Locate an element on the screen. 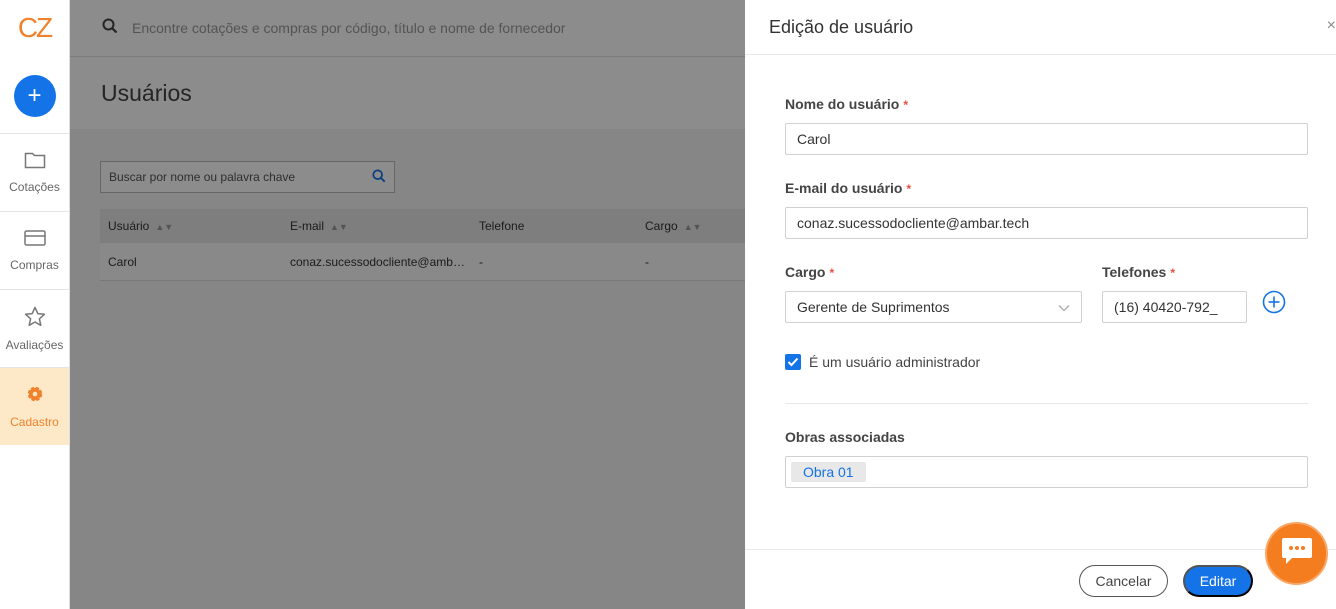 The height and width of the screenshot is (609, 1336). drawer-title: Edição de usuário is located at coordinates (841, 26).